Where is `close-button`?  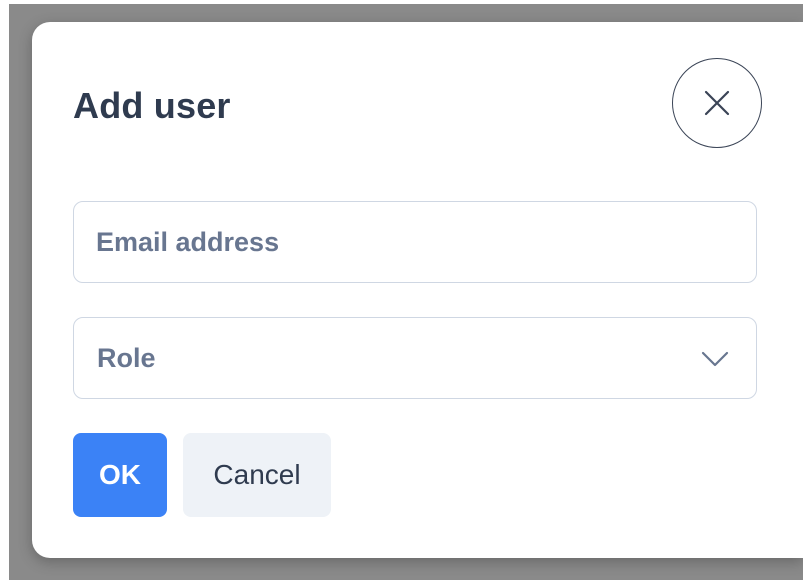
close-button is located at coordinates (717, 103).